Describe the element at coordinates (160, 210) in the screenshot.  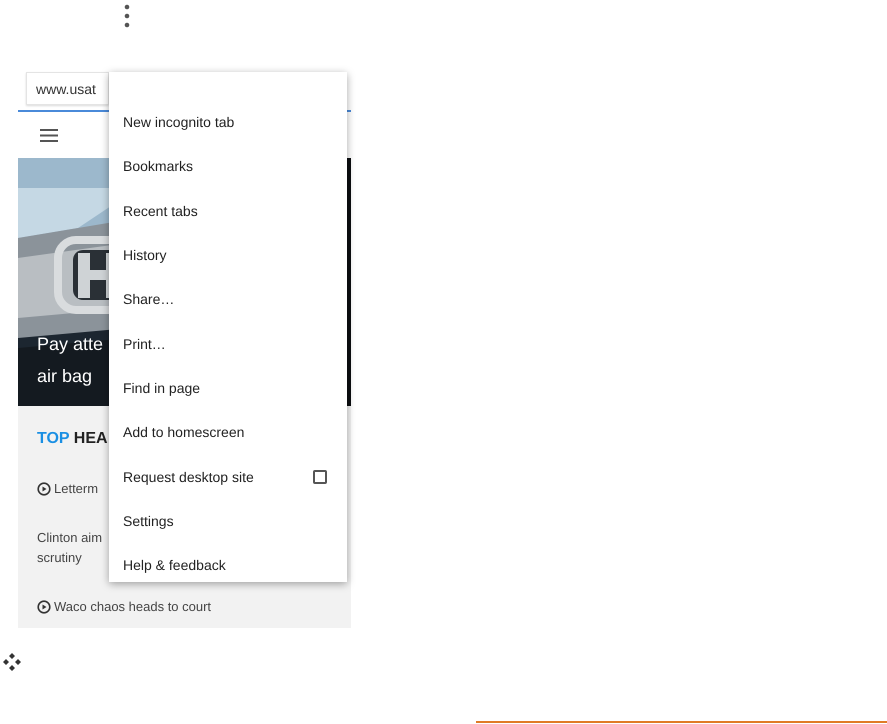
I see `menu-item: Recent tabs` at that location.